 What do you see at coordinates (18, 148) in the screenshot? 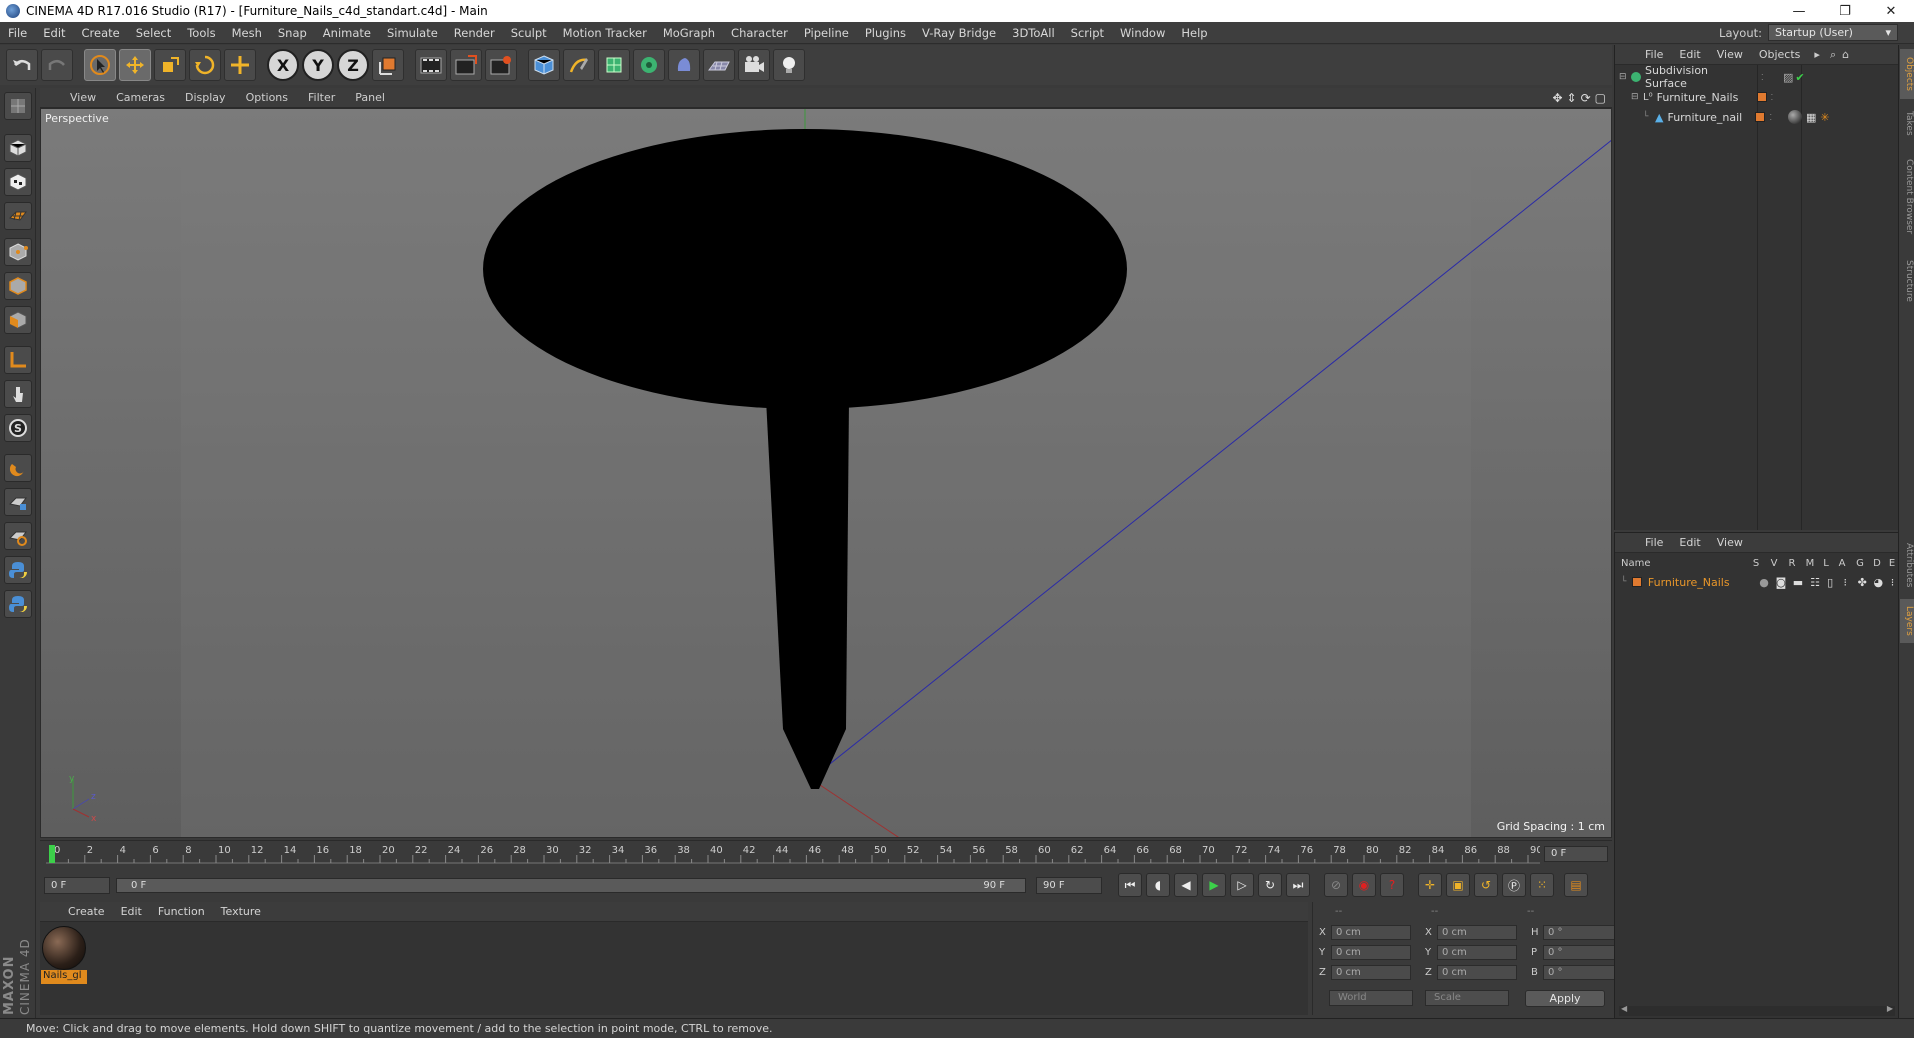
I see `model-mode-button` at bounding box center [18, 148].